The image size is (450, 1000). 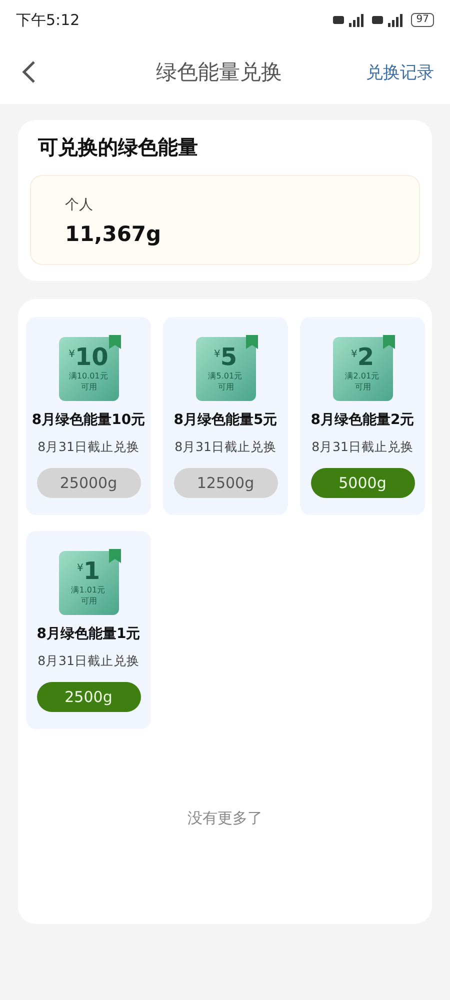 I want to click on coupon-amount: 1, so click(x=91, y=571).